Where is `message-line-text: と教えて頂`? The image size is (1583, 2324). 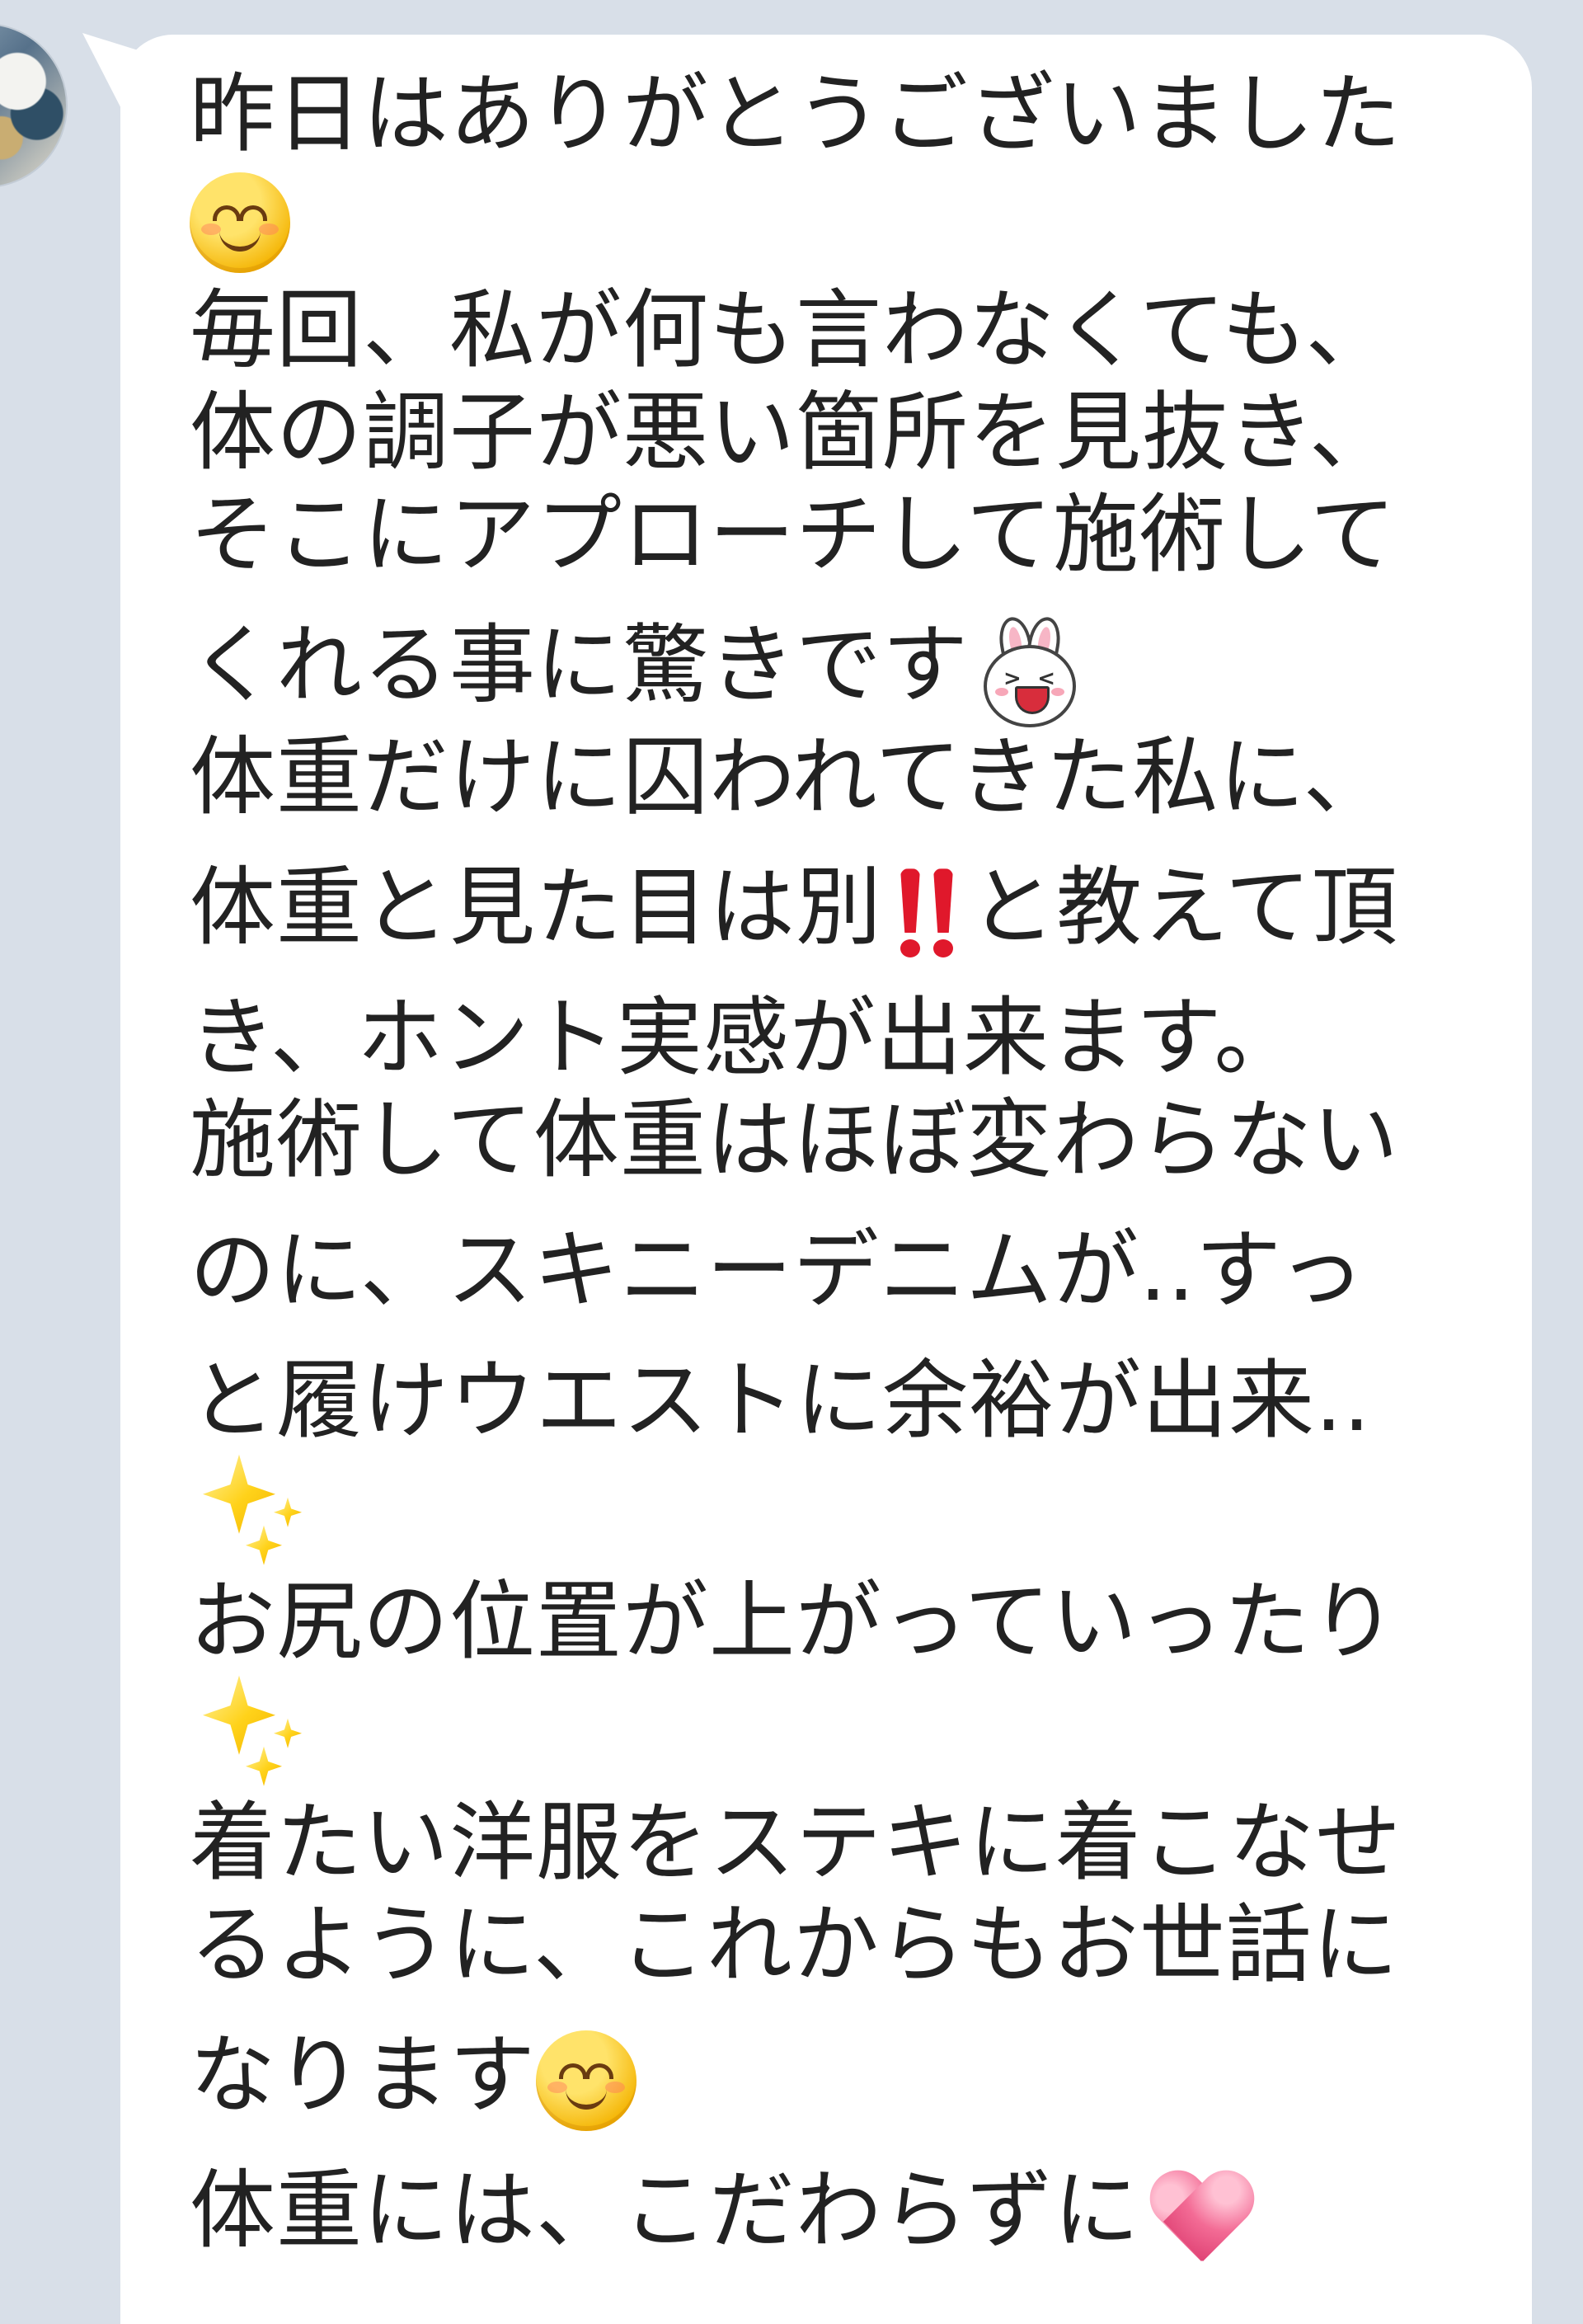 message-line-text: と教えて頂 is located at coordinates (1184, 906).